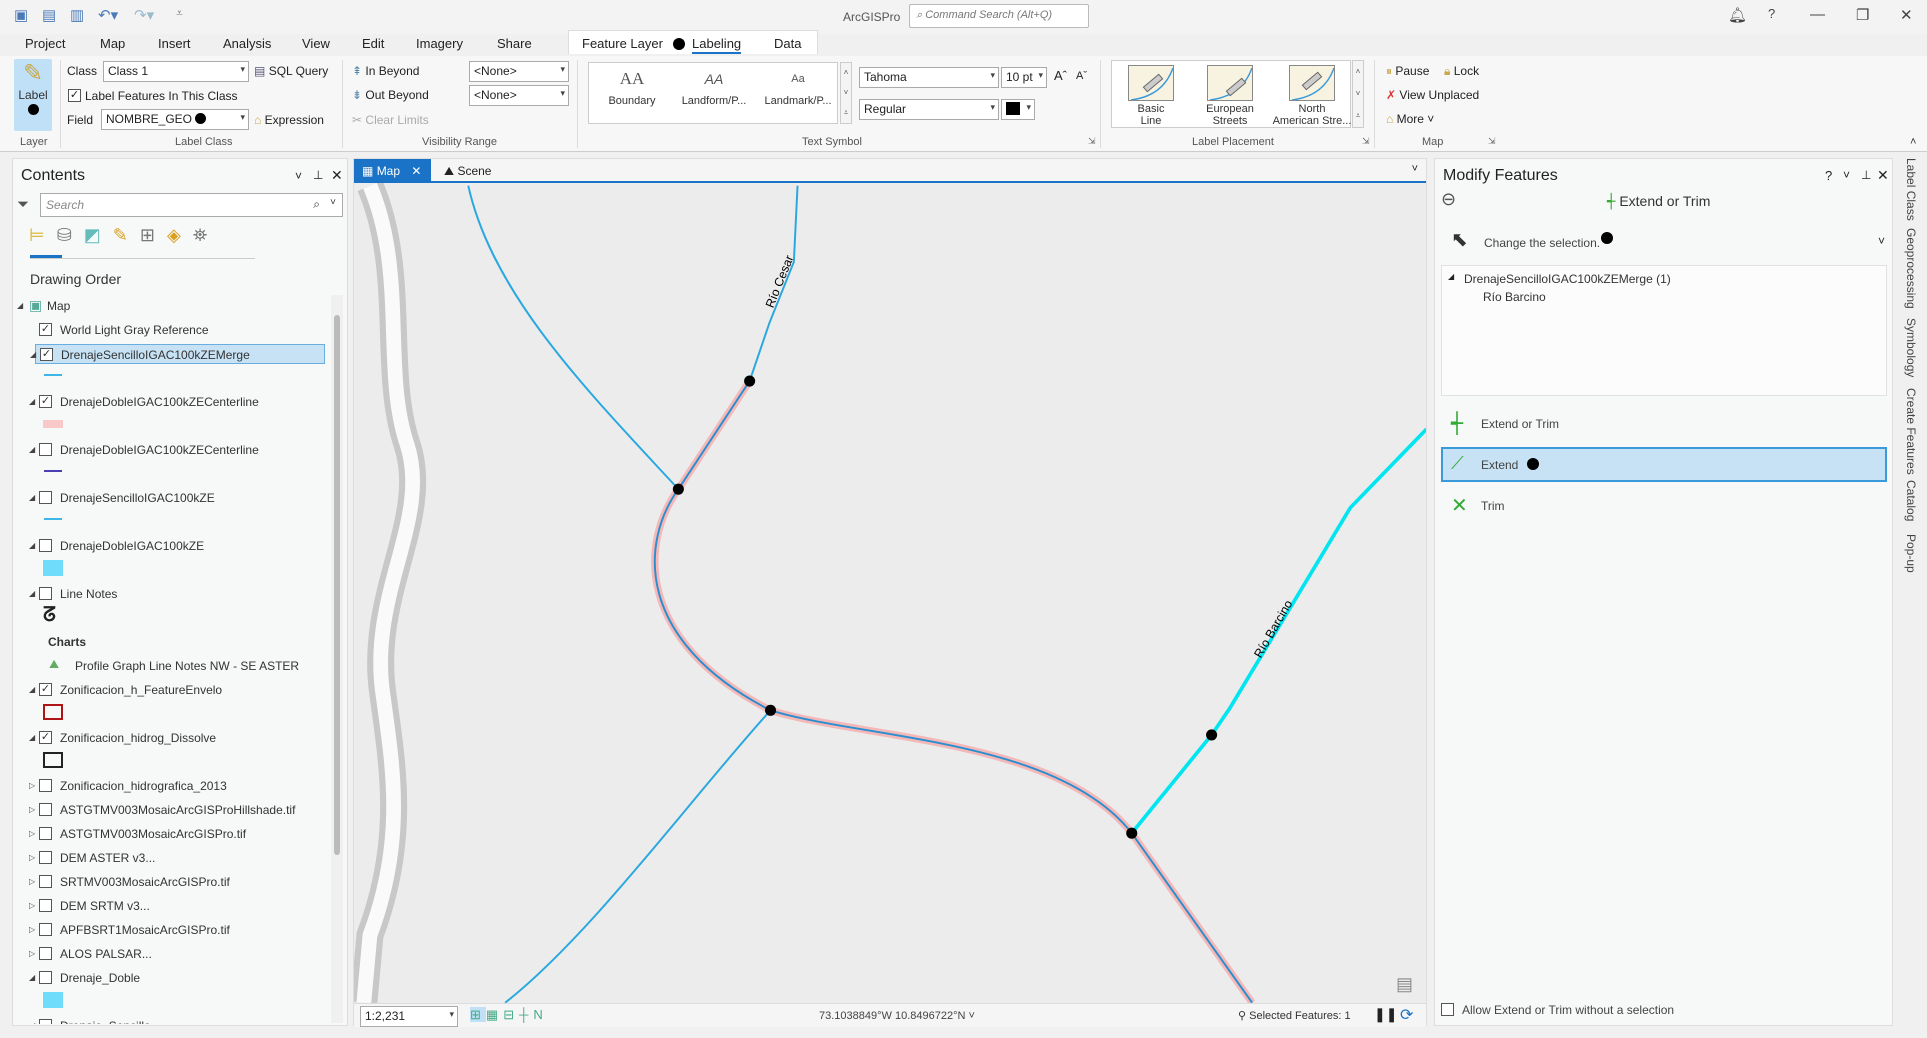 This screenshot has width=1927, height=1038. Describe the element at coordinates (519, 71) in the screenshot. I see `in-beyond-dropdown: <None>` at that location.